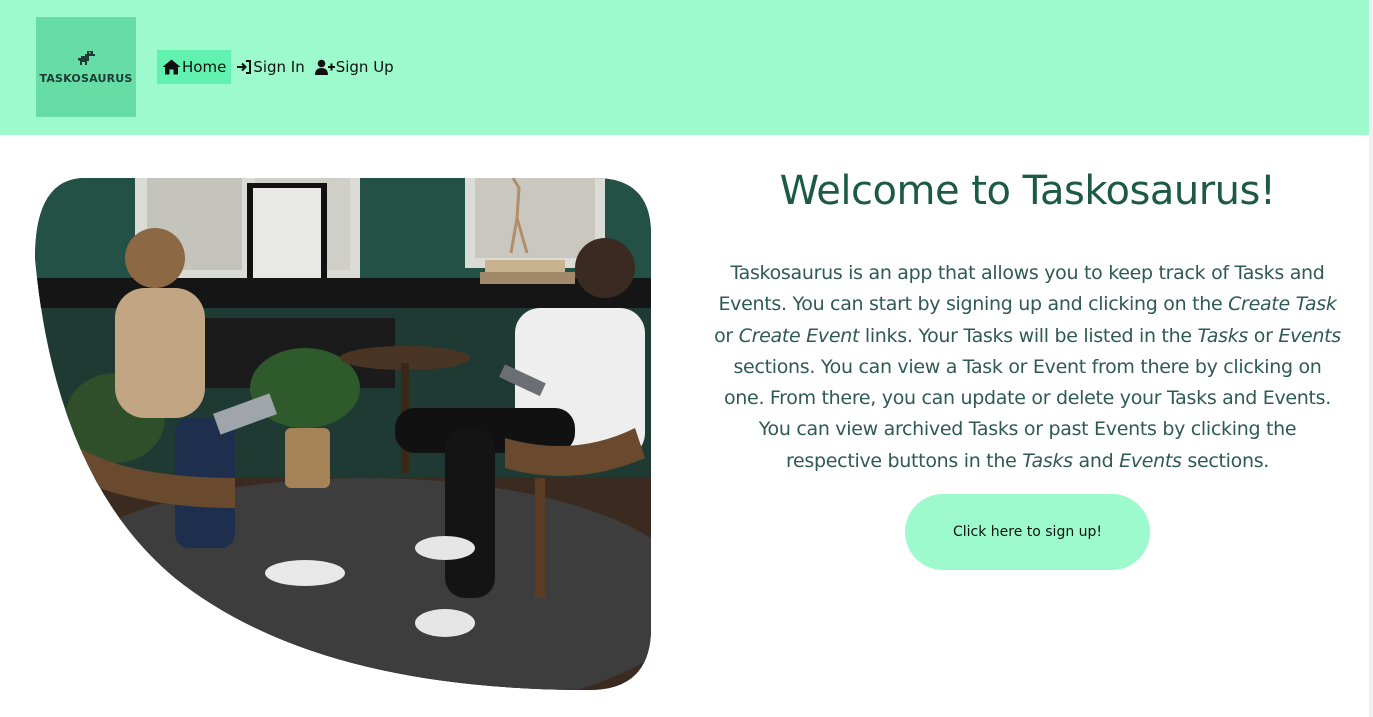  I want to click on dinosaur-icon, so click(86, 57).